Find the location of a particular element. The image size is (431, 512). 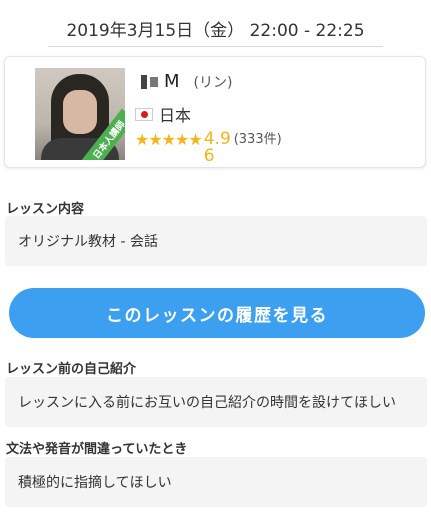

teacher-name: M is located at coordinates (172, 81).